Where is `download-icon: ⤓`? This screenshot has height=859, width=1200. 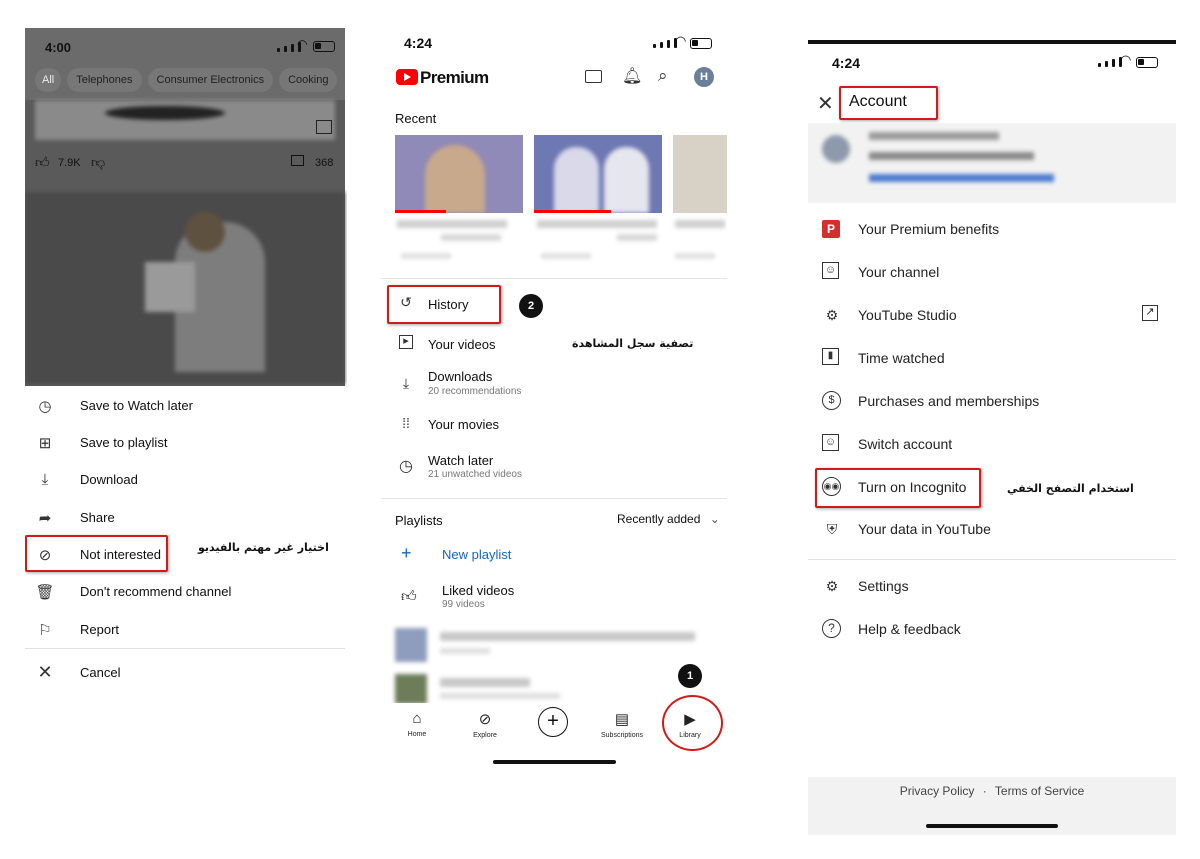 download-icon: ⤓ is located at coordinates (45, 479).